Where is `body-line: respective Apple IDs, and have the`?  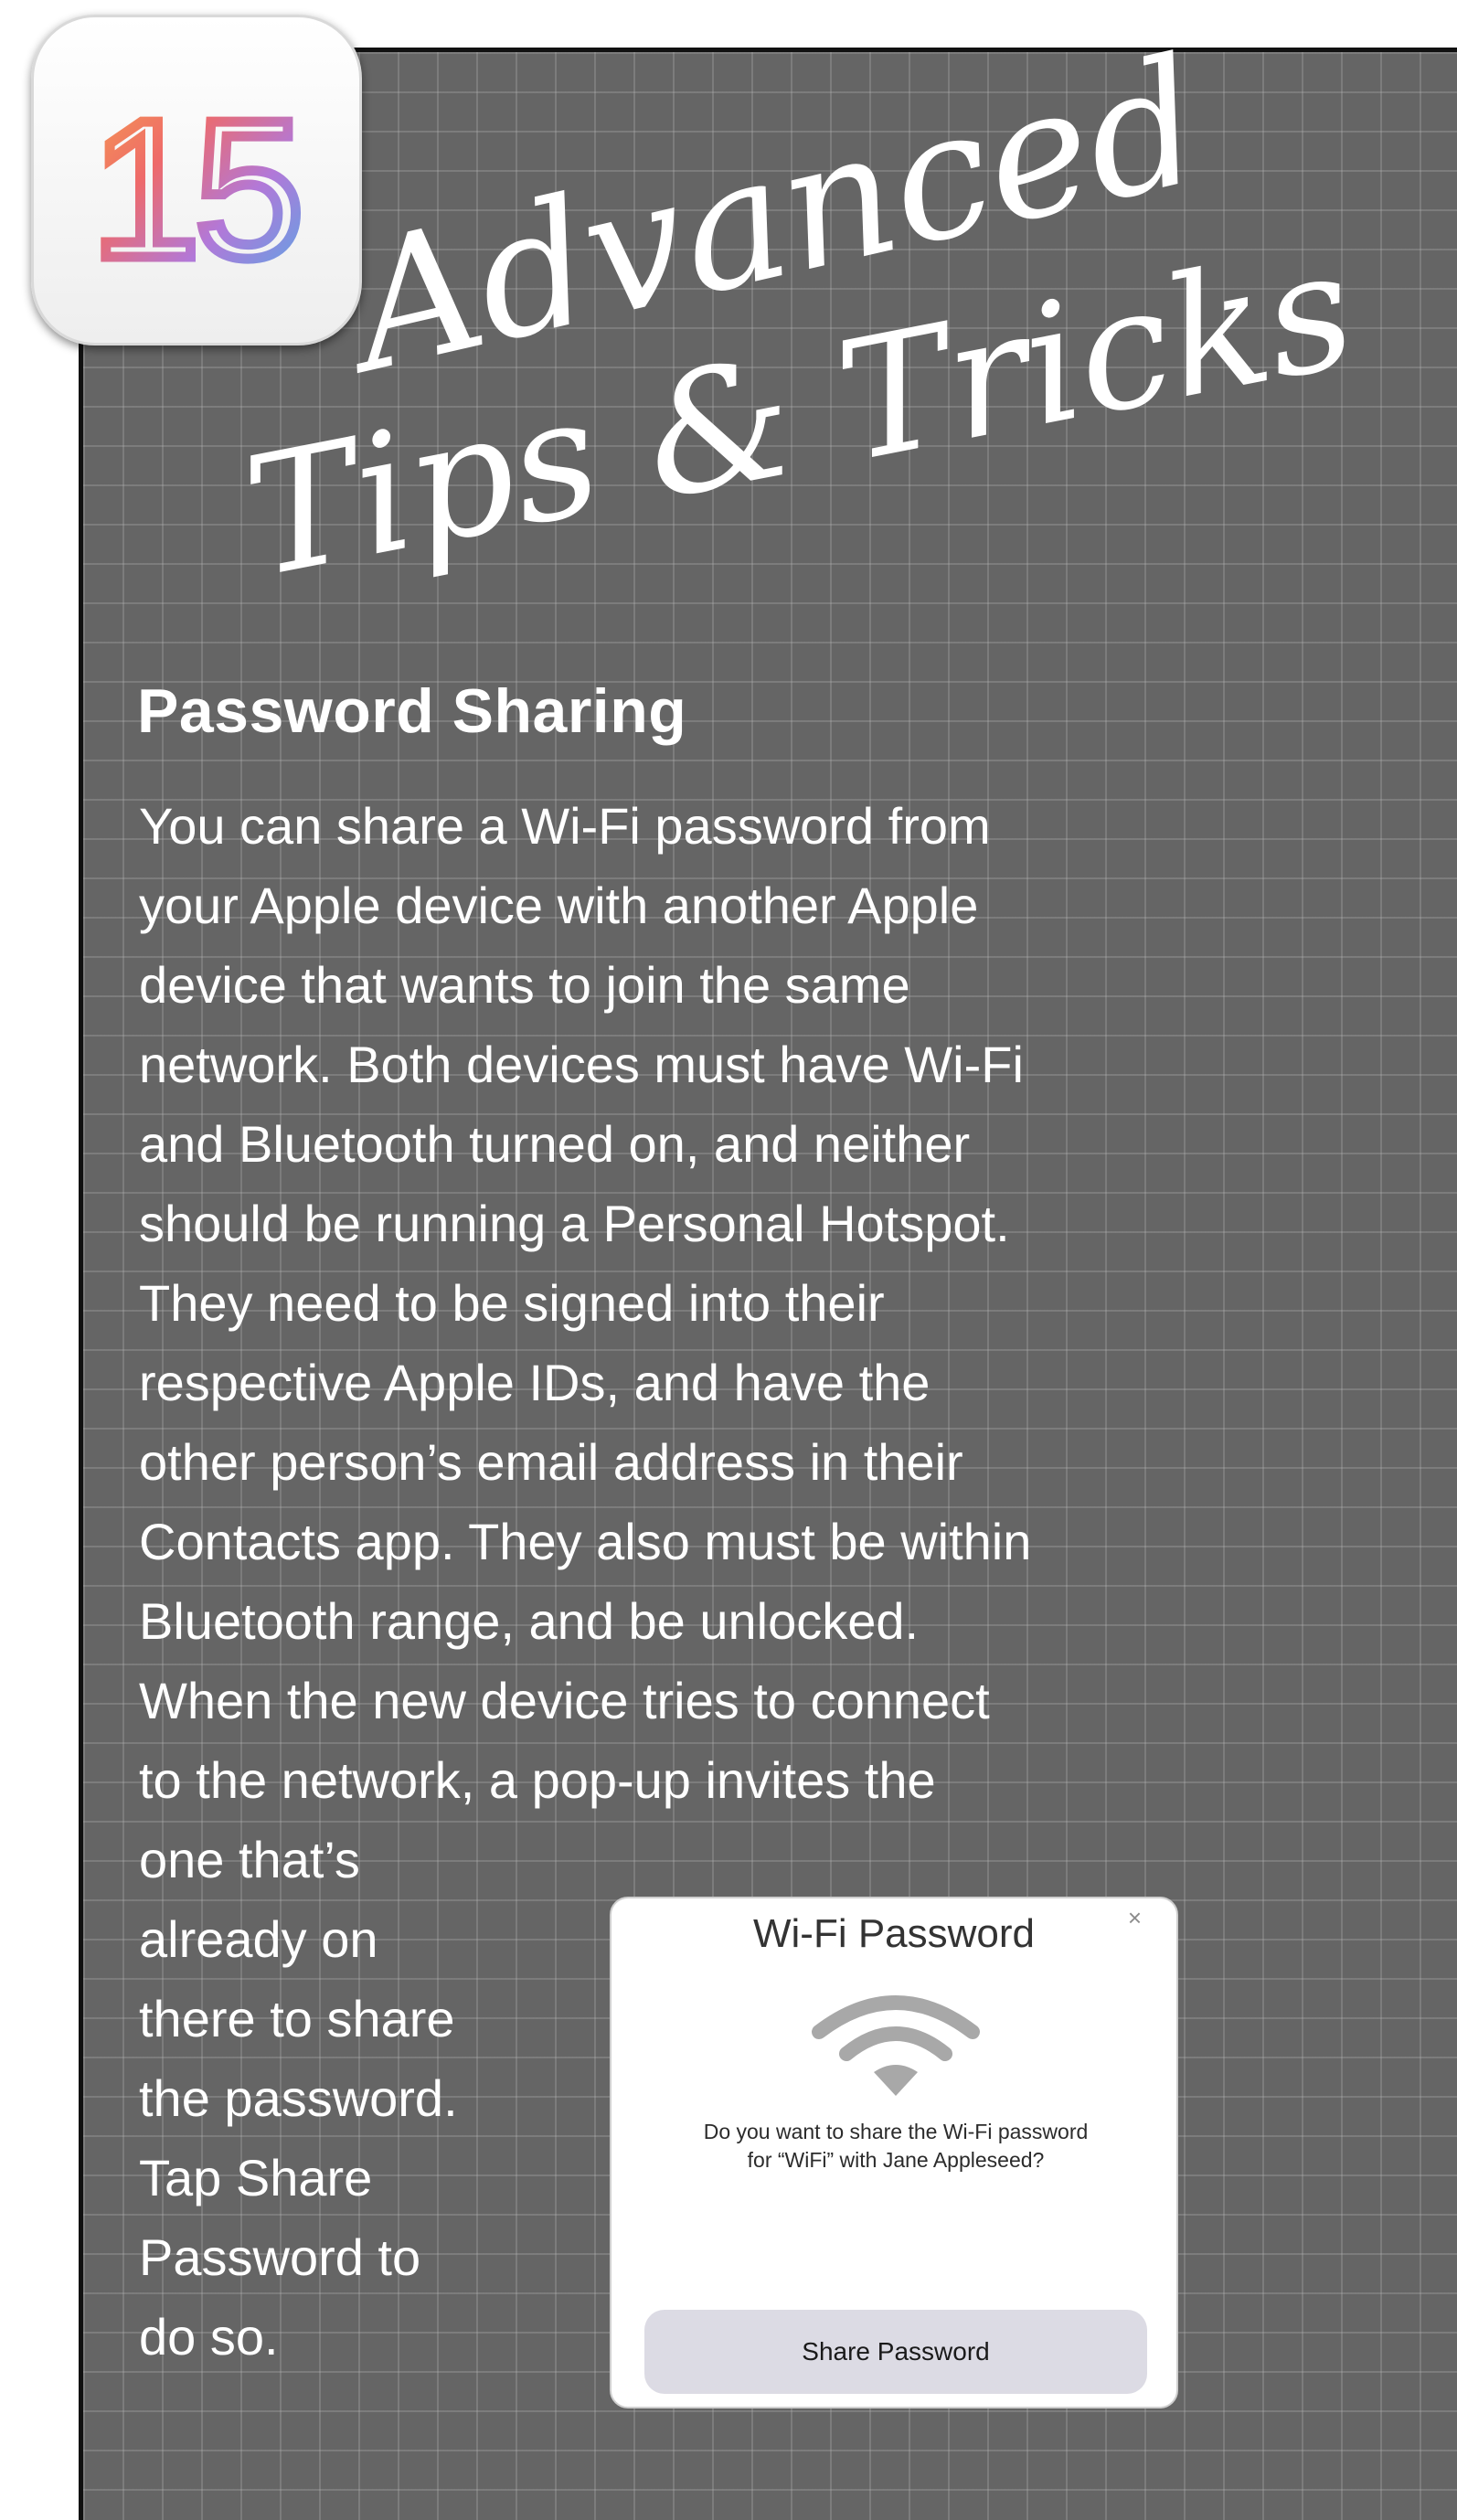 body-line: respective Apple IDs, and have the is located at coordinates (535, 1383).